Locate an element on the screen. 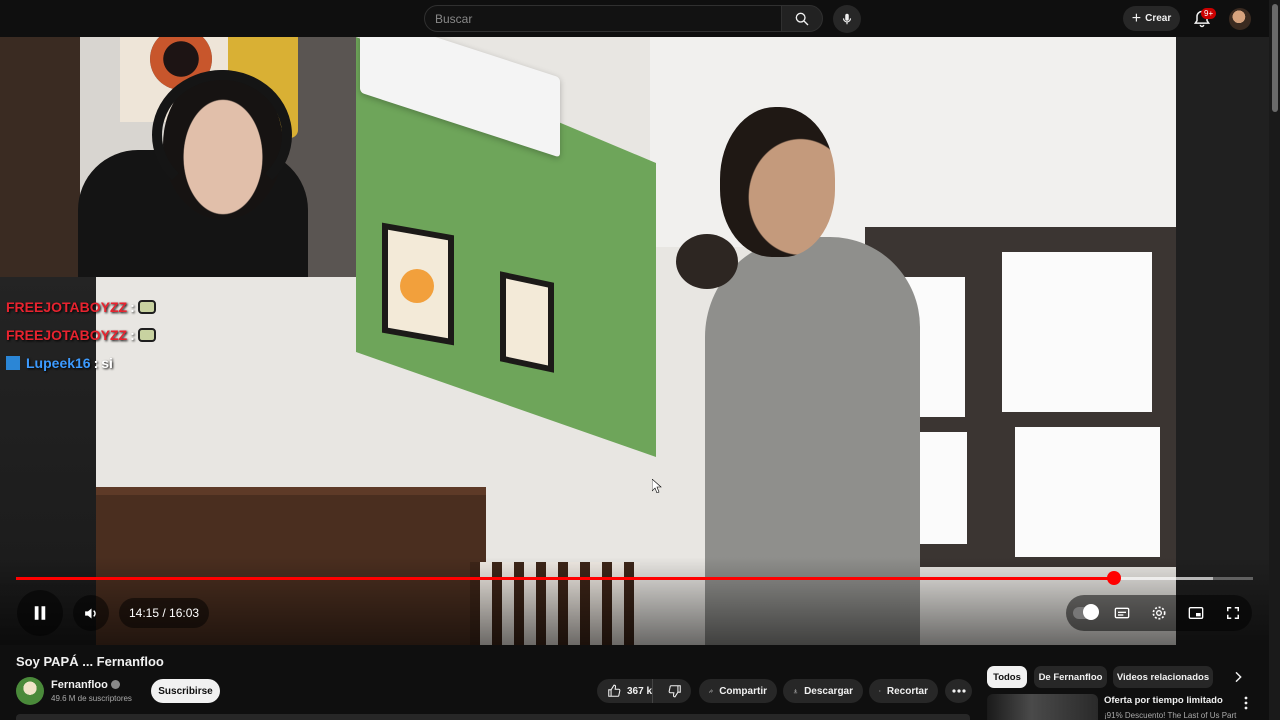  player-right-controls is located at coordinates (1159, 613).